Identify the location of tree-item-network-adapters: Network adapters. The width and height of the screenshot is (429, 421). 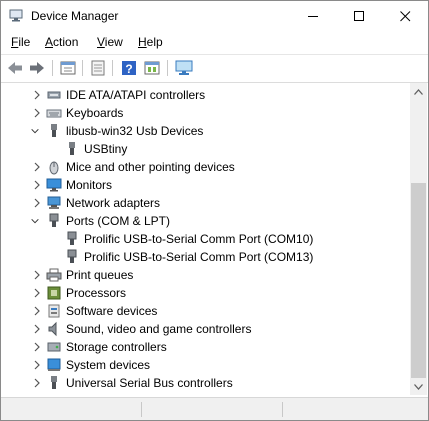
(201, 203).